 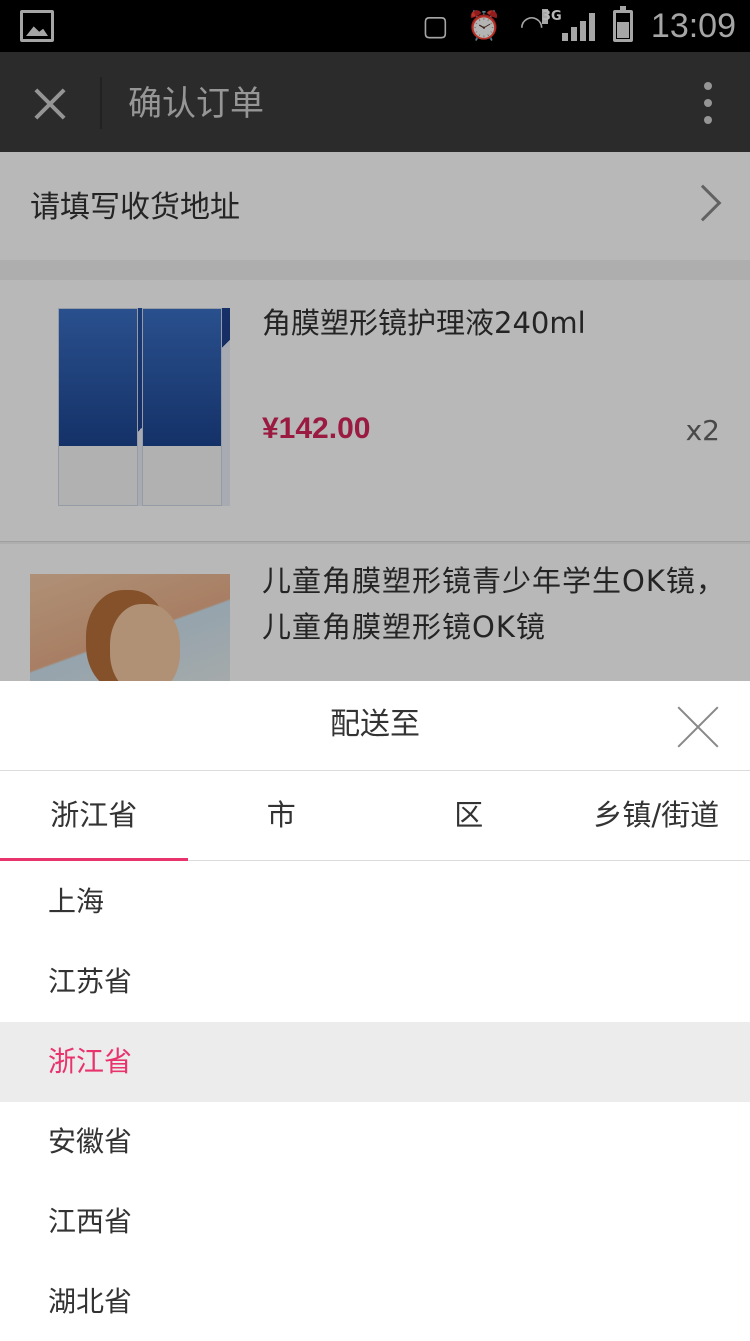 What do you see at coordinates (94, 816) in the screenshot?
I see `tab-province: 浙江省` at bounding box center [94, 816].